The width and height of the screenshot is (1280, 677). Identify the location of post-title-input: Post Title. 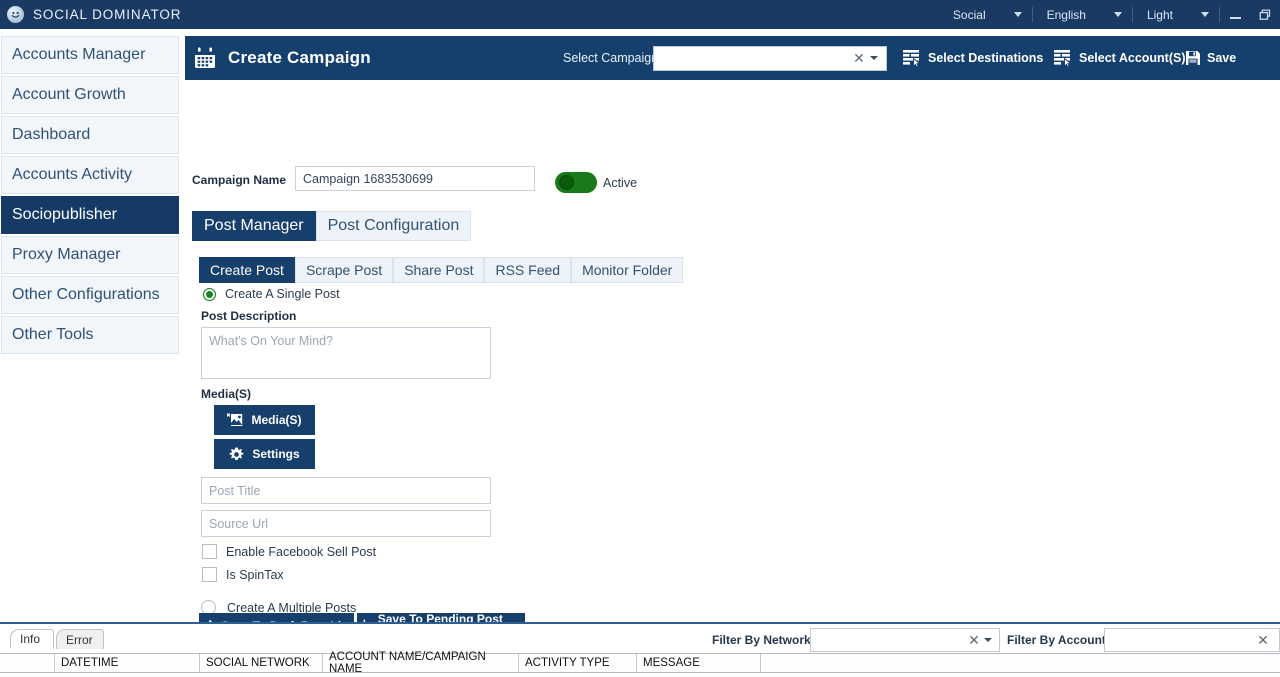
(346, 490).